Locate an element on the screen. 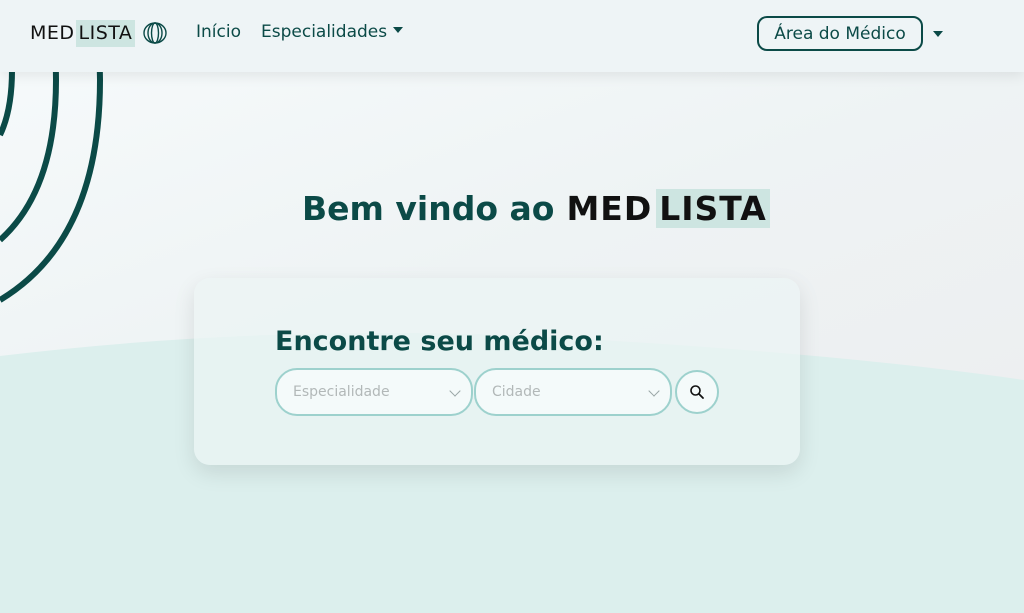  cidade-select: Cidade is located at coordinates (573, 392).